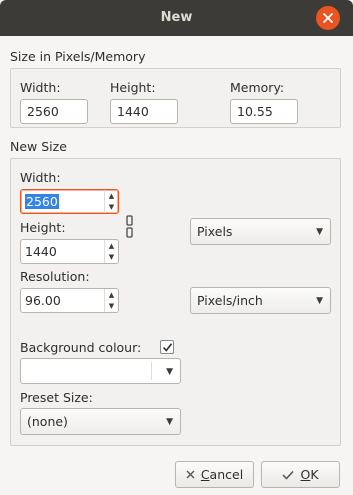 The height and width of the screenshot is (495, 353). Describe the element at coordinates (111, 208) in the screenshot. I see `new-width-decrement: ▼` at that location.